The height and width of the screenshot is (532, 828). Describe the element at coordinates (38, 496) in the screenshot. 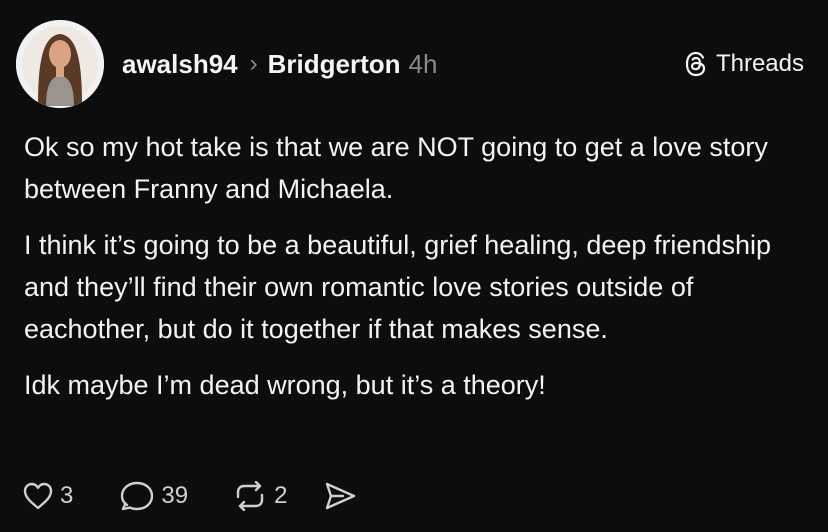

I see `heart-icon` at that location.